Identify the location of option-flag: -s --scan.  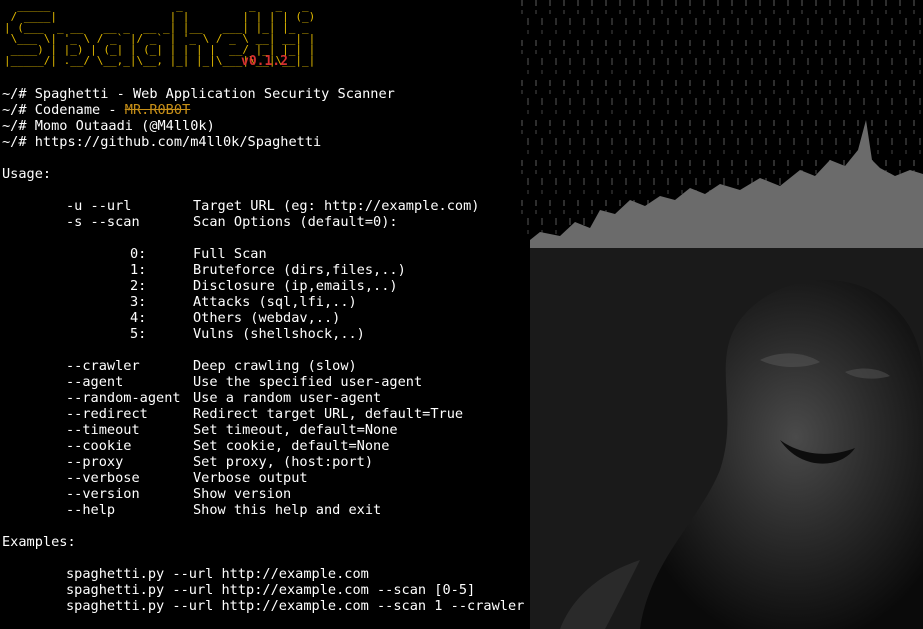
(103, 222).